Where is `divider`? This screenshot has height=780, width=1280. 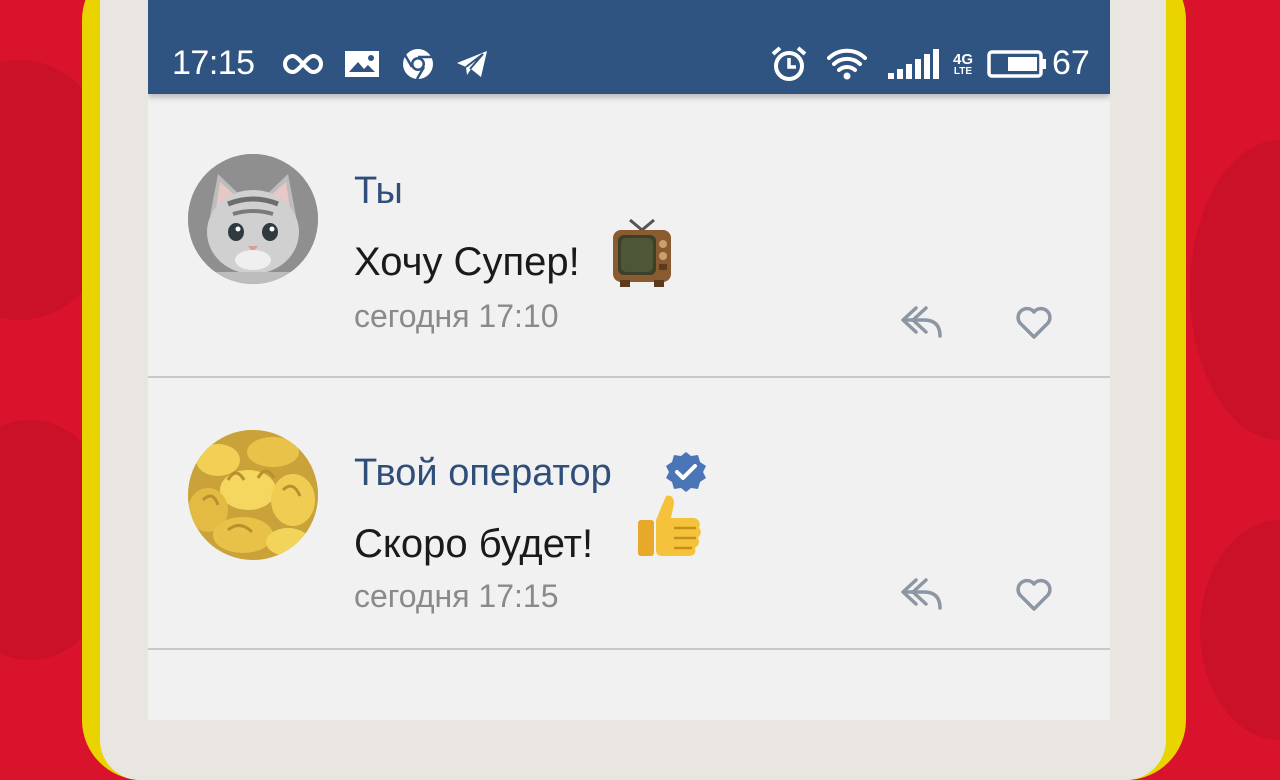
divider is located at coordinates (629, 649).